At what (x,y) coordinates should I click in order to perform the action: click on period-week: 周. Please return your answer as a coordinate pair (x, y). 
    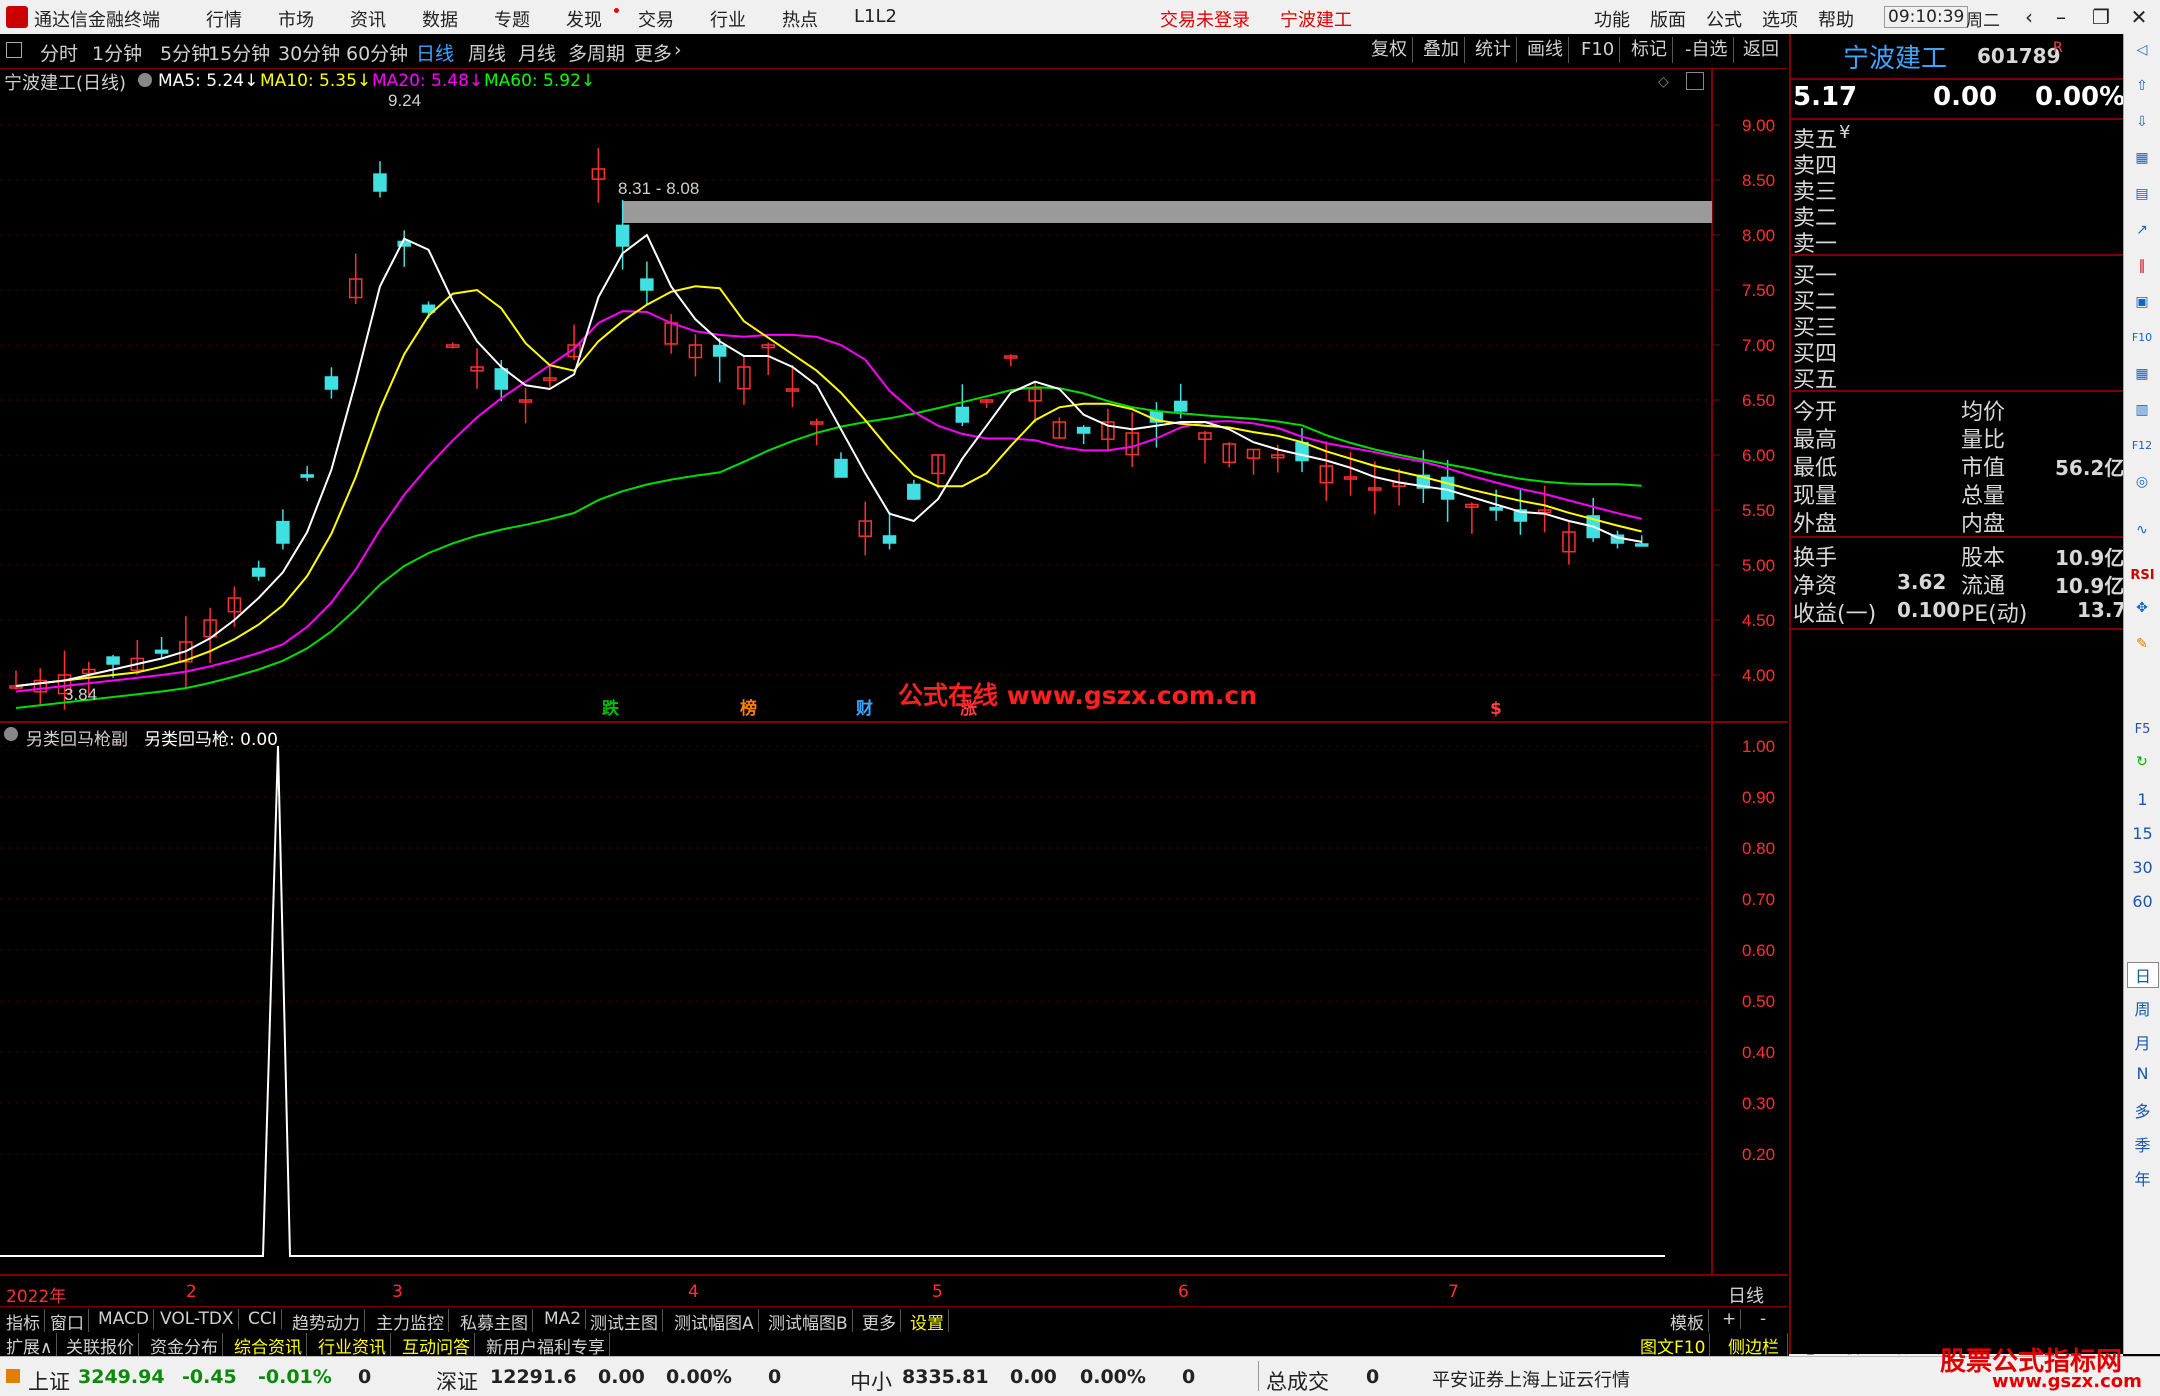
    Looking at the image, I should click on (2142, 1008).